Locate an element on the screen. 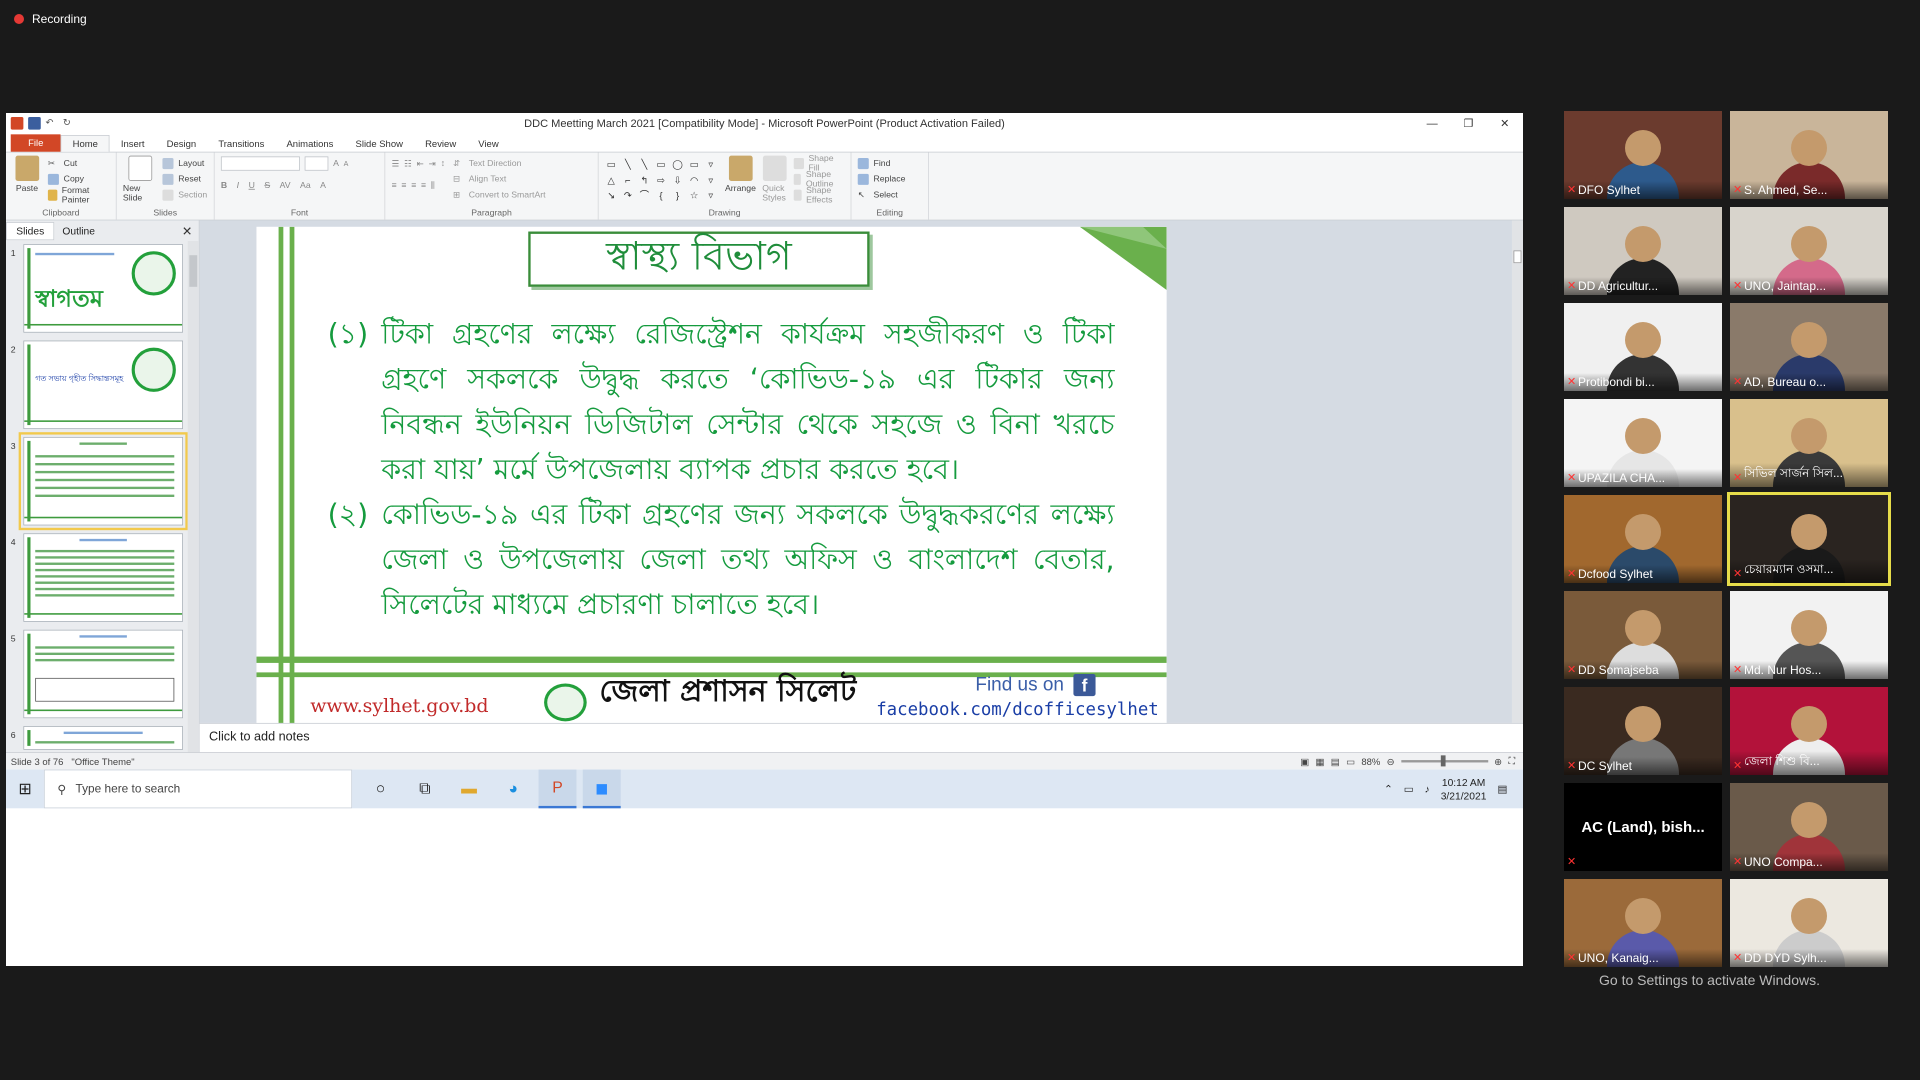 This screenshot has height=1080, width=1920. task-view-icon: ⧉ is located at coordinates (425, 789).